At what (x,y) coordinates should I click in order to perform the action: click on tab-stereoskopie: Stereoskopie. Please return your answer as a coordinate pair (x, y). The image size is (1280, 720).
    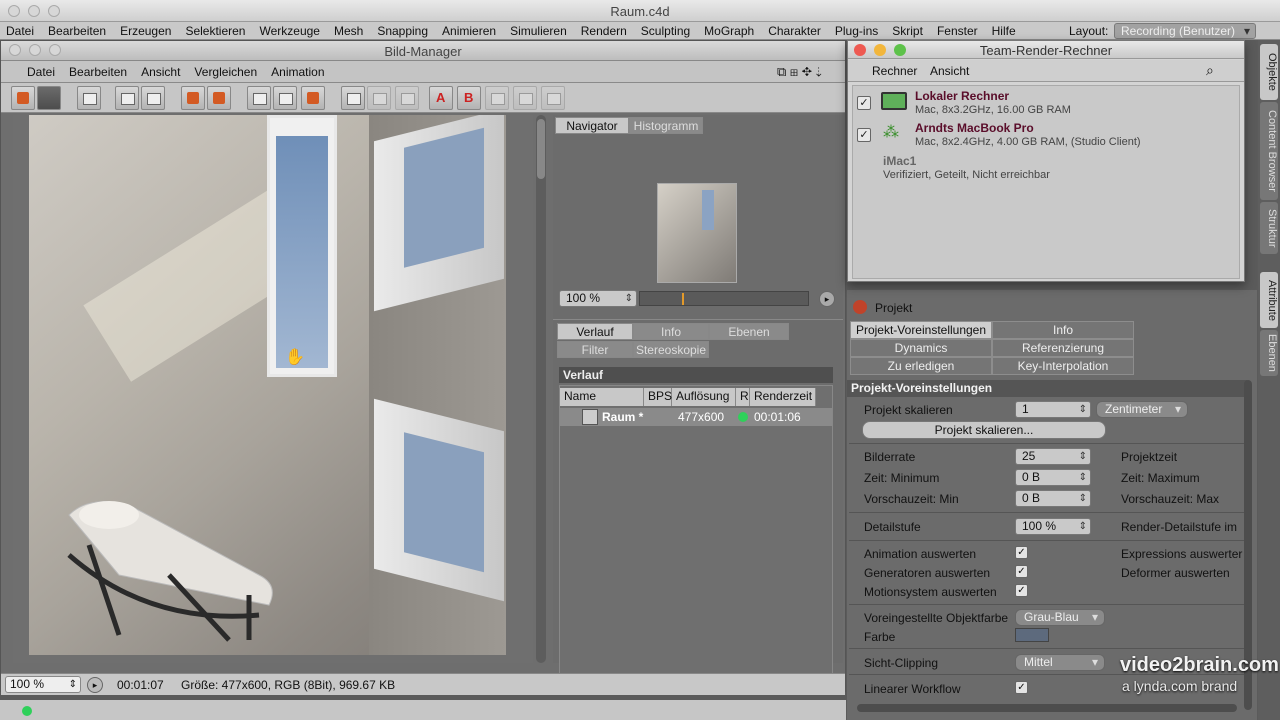
    Looking at the image, I should click on (671, 349).